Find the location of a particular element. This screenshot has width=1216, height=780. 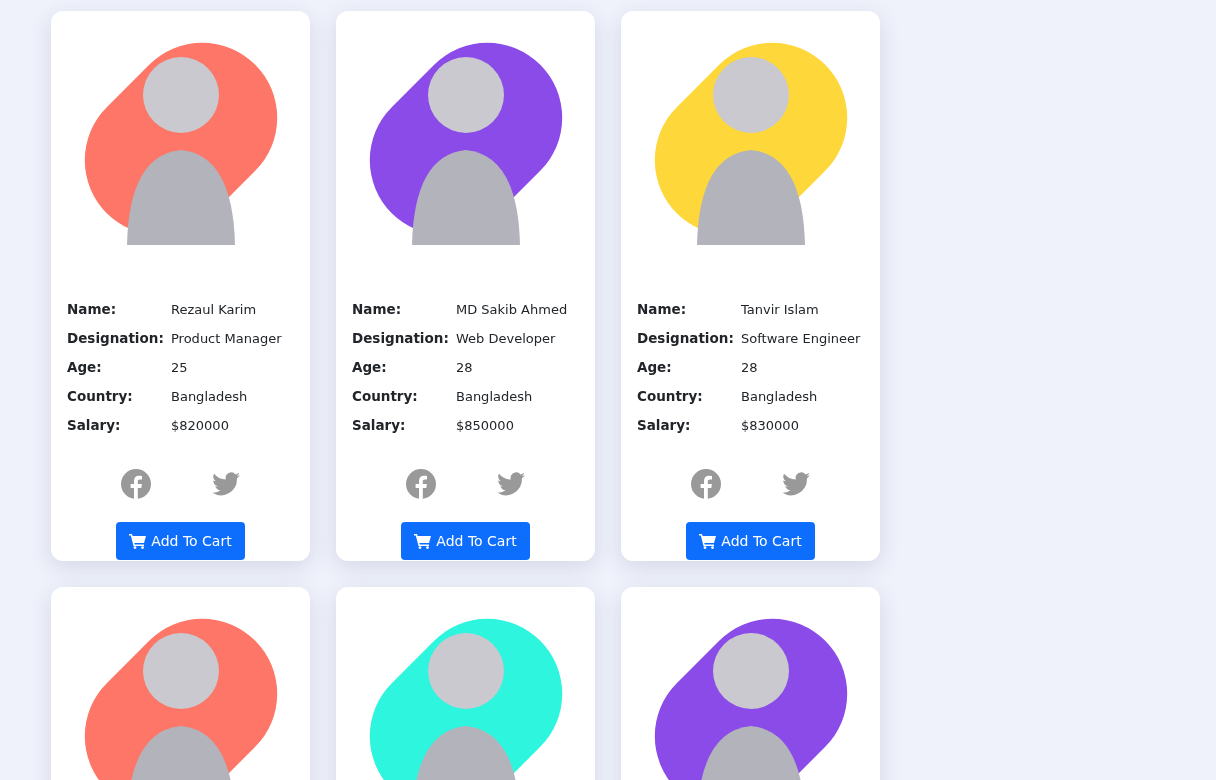

field-value: $830000 is located at coordinates (770, 426).